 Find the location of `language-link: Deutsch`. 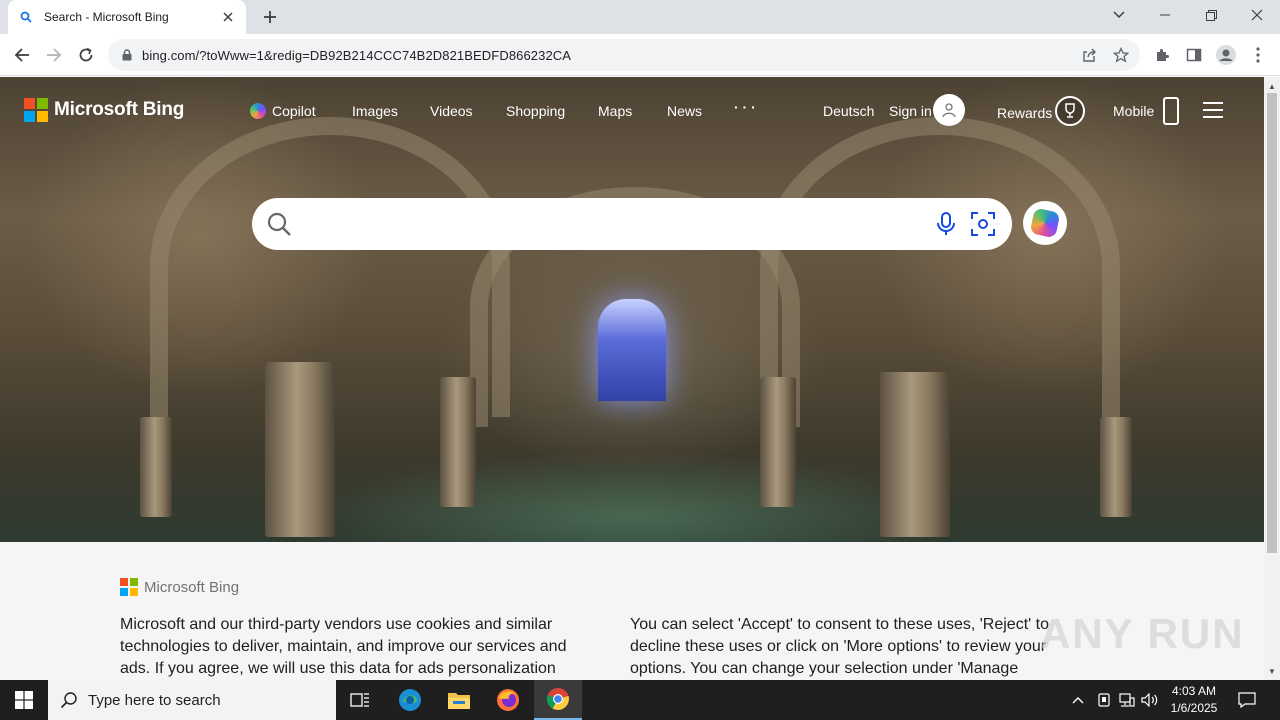

language-link: Deutsch is located at coordinates (848, 111).